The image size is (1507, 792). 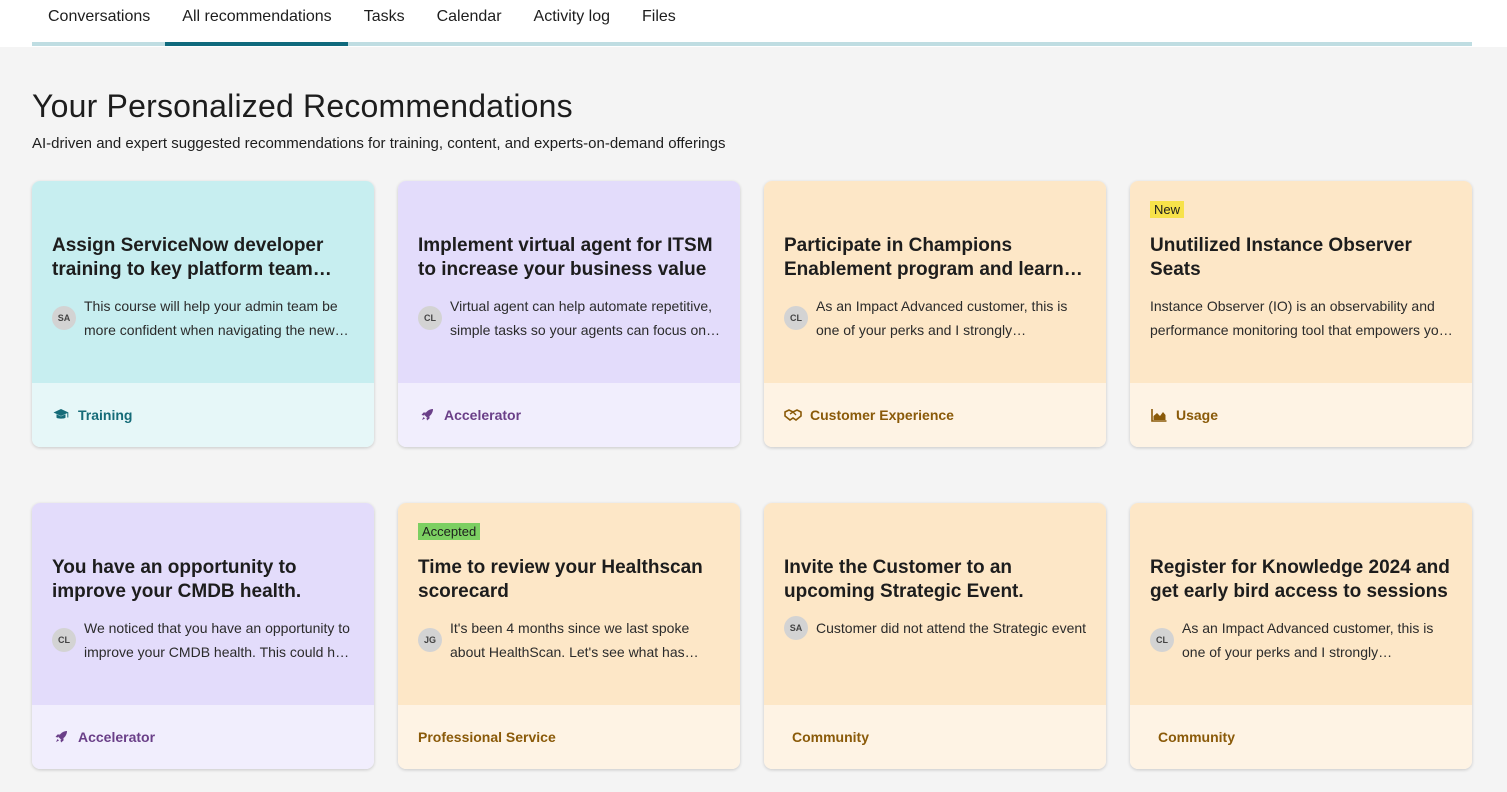 What do you see at coordinates (487, 737) in the screenshot?
I see `category-label: Professional Service` at bounding box center [487, 737].